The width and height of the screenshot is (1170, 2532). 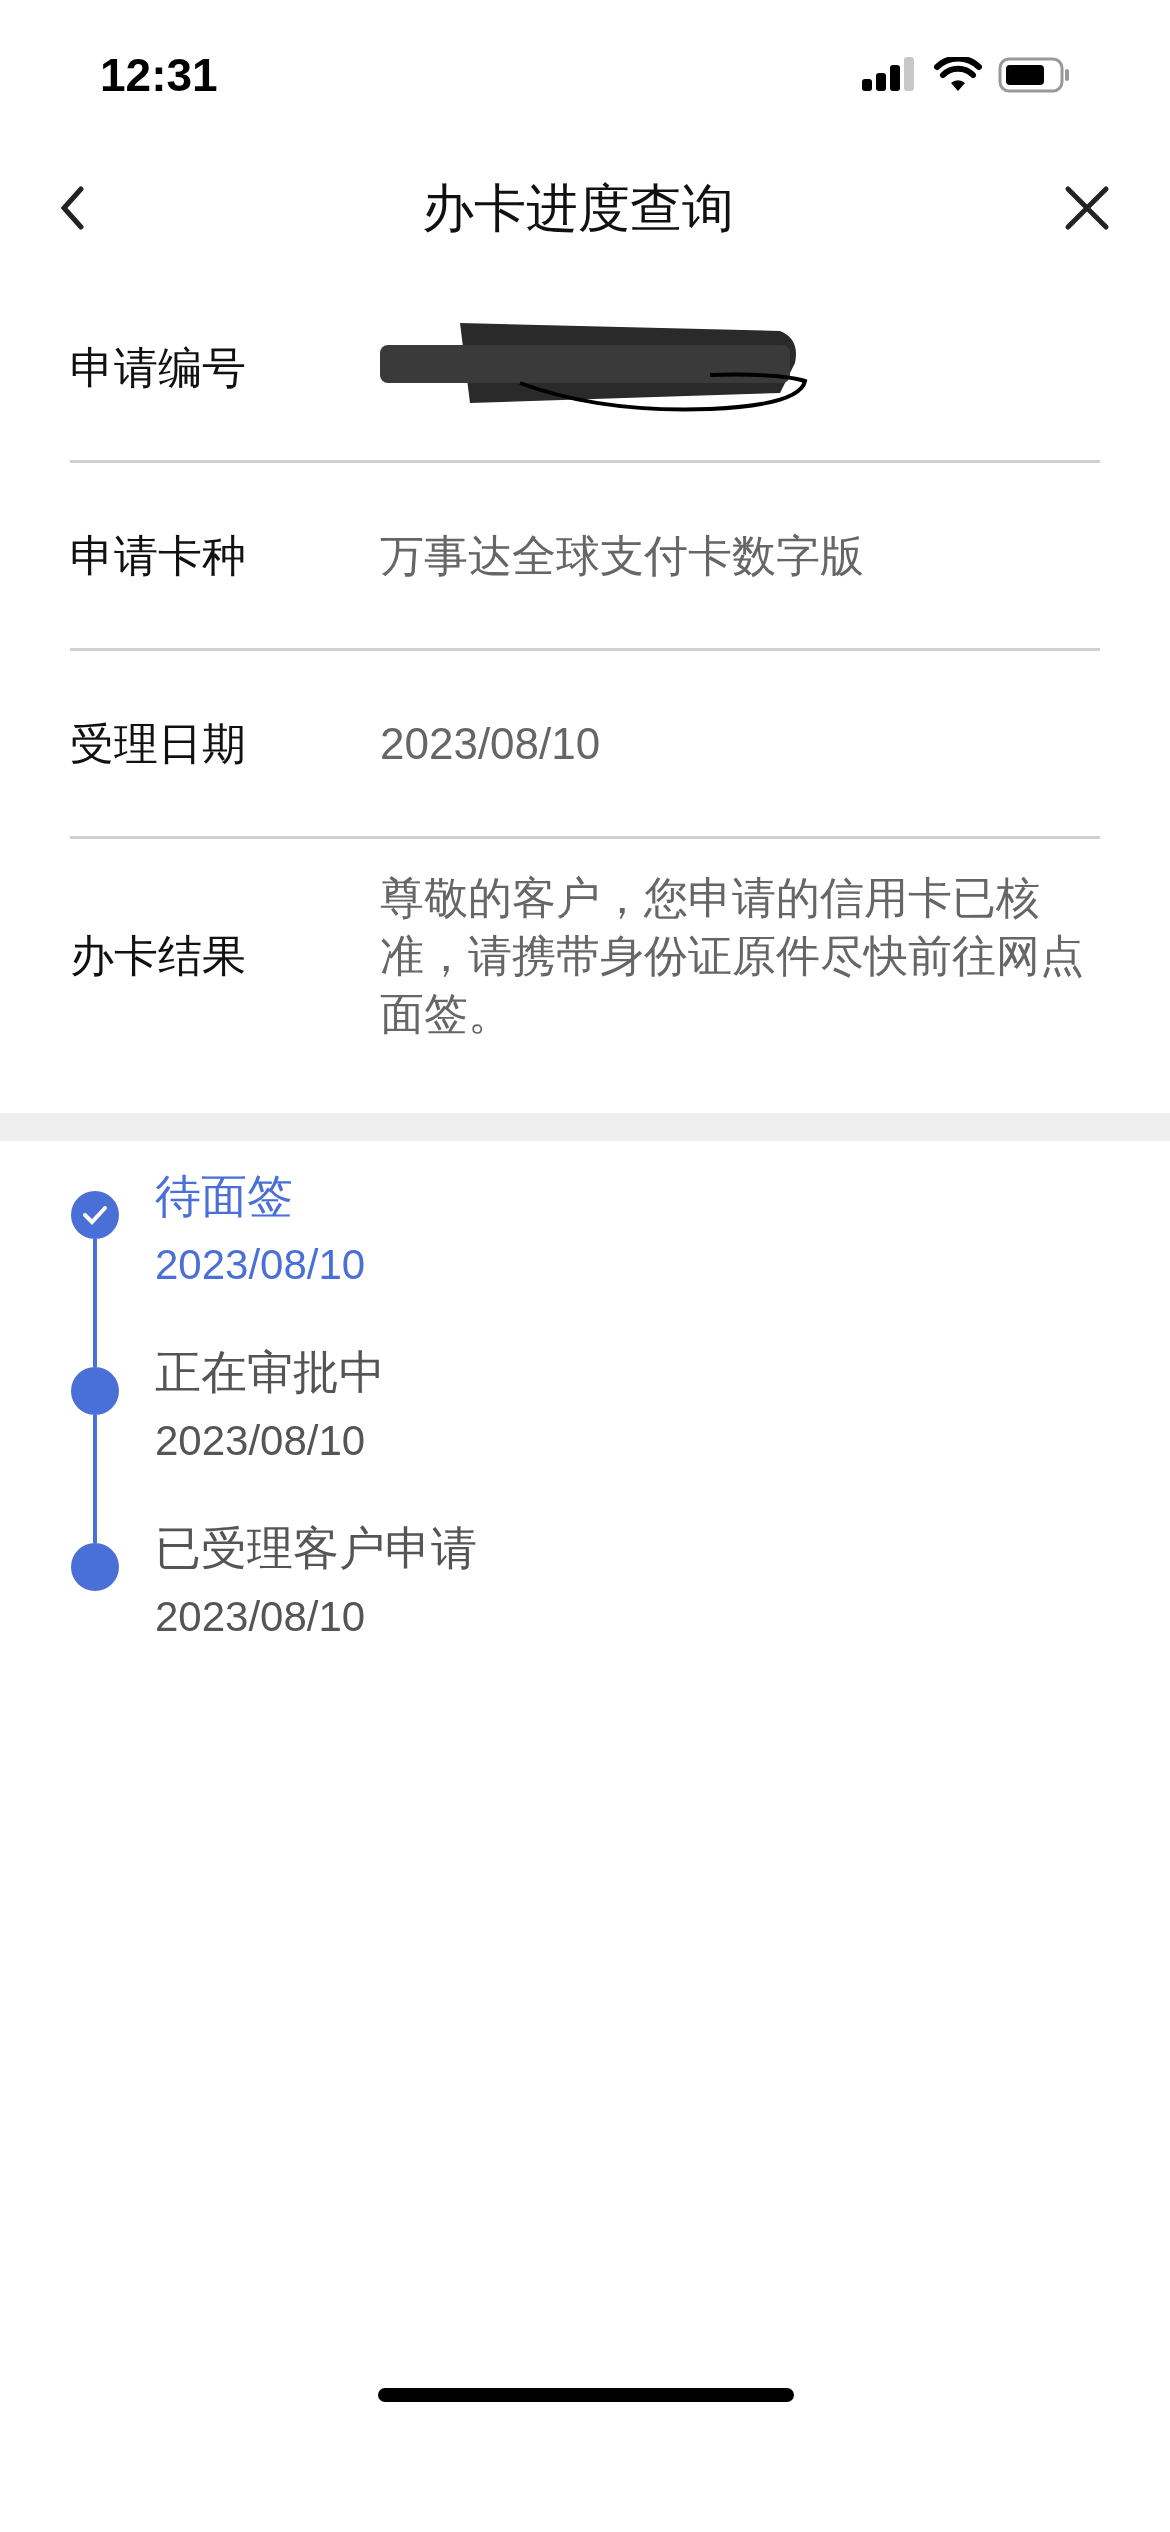 What do you see at coordinates (622, 555) in the screenshot?
I see `field-value: 万事达全球支付卡数字版` at bounding box center [622, 555].